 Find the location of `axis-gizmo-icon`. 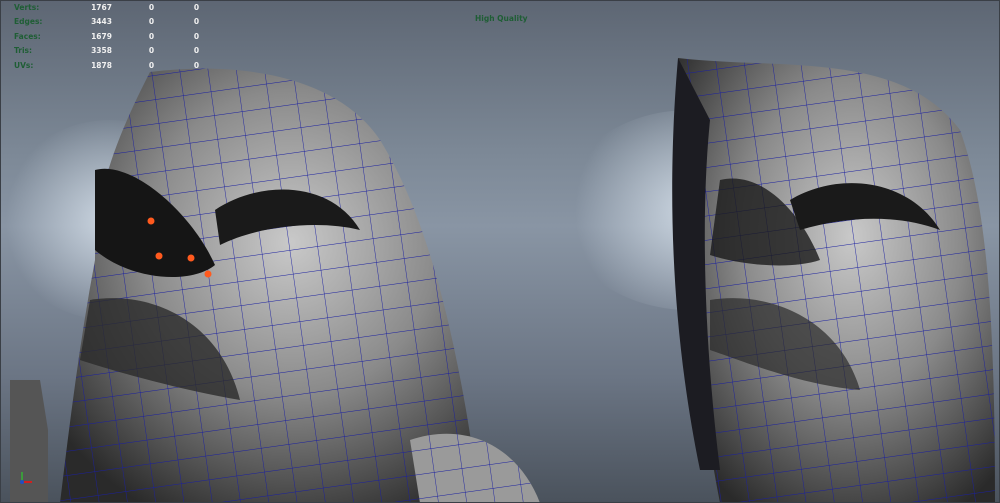

axis-gizmo-icon is located at coordinates (26, 478).